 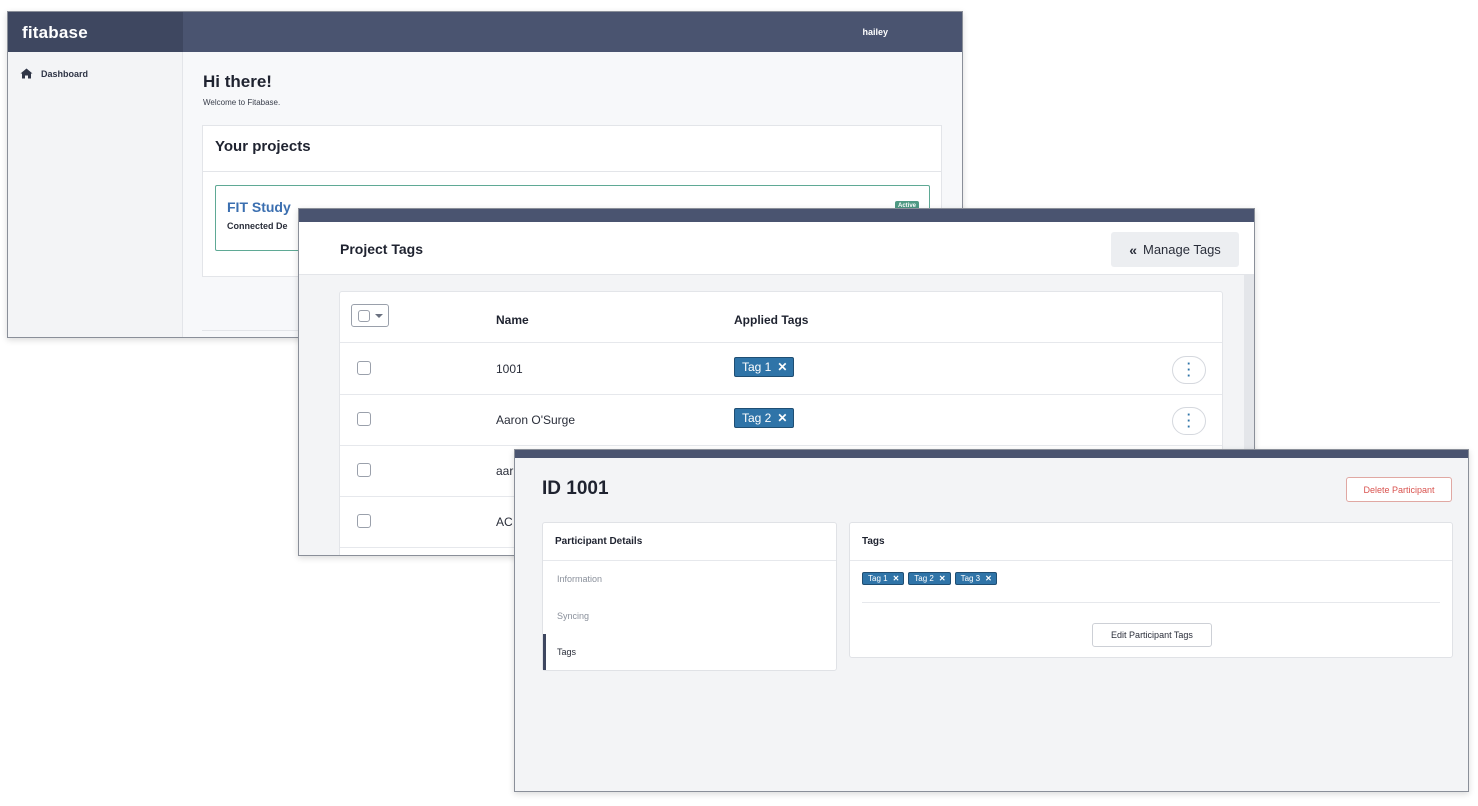 What do you see at coordinates (485, 32) in the screenshot?
I see `top-navbar: fitabase hailey` at bounding box center [485, 32].